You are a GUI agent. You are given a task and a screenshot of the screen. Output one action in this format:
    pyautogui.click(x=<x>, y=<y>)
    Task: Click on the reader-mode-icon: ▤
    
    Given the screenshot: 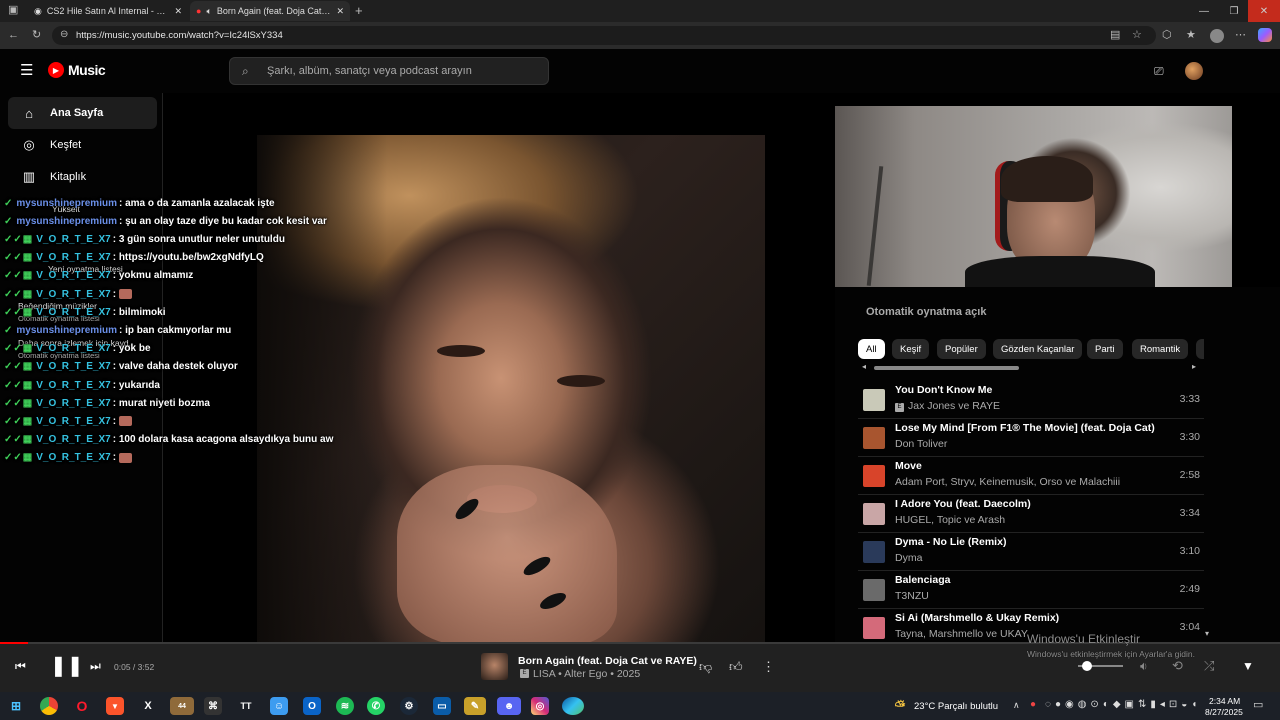 What is the action you would take?
    pyautogui.click(x=1115, y=35)
    